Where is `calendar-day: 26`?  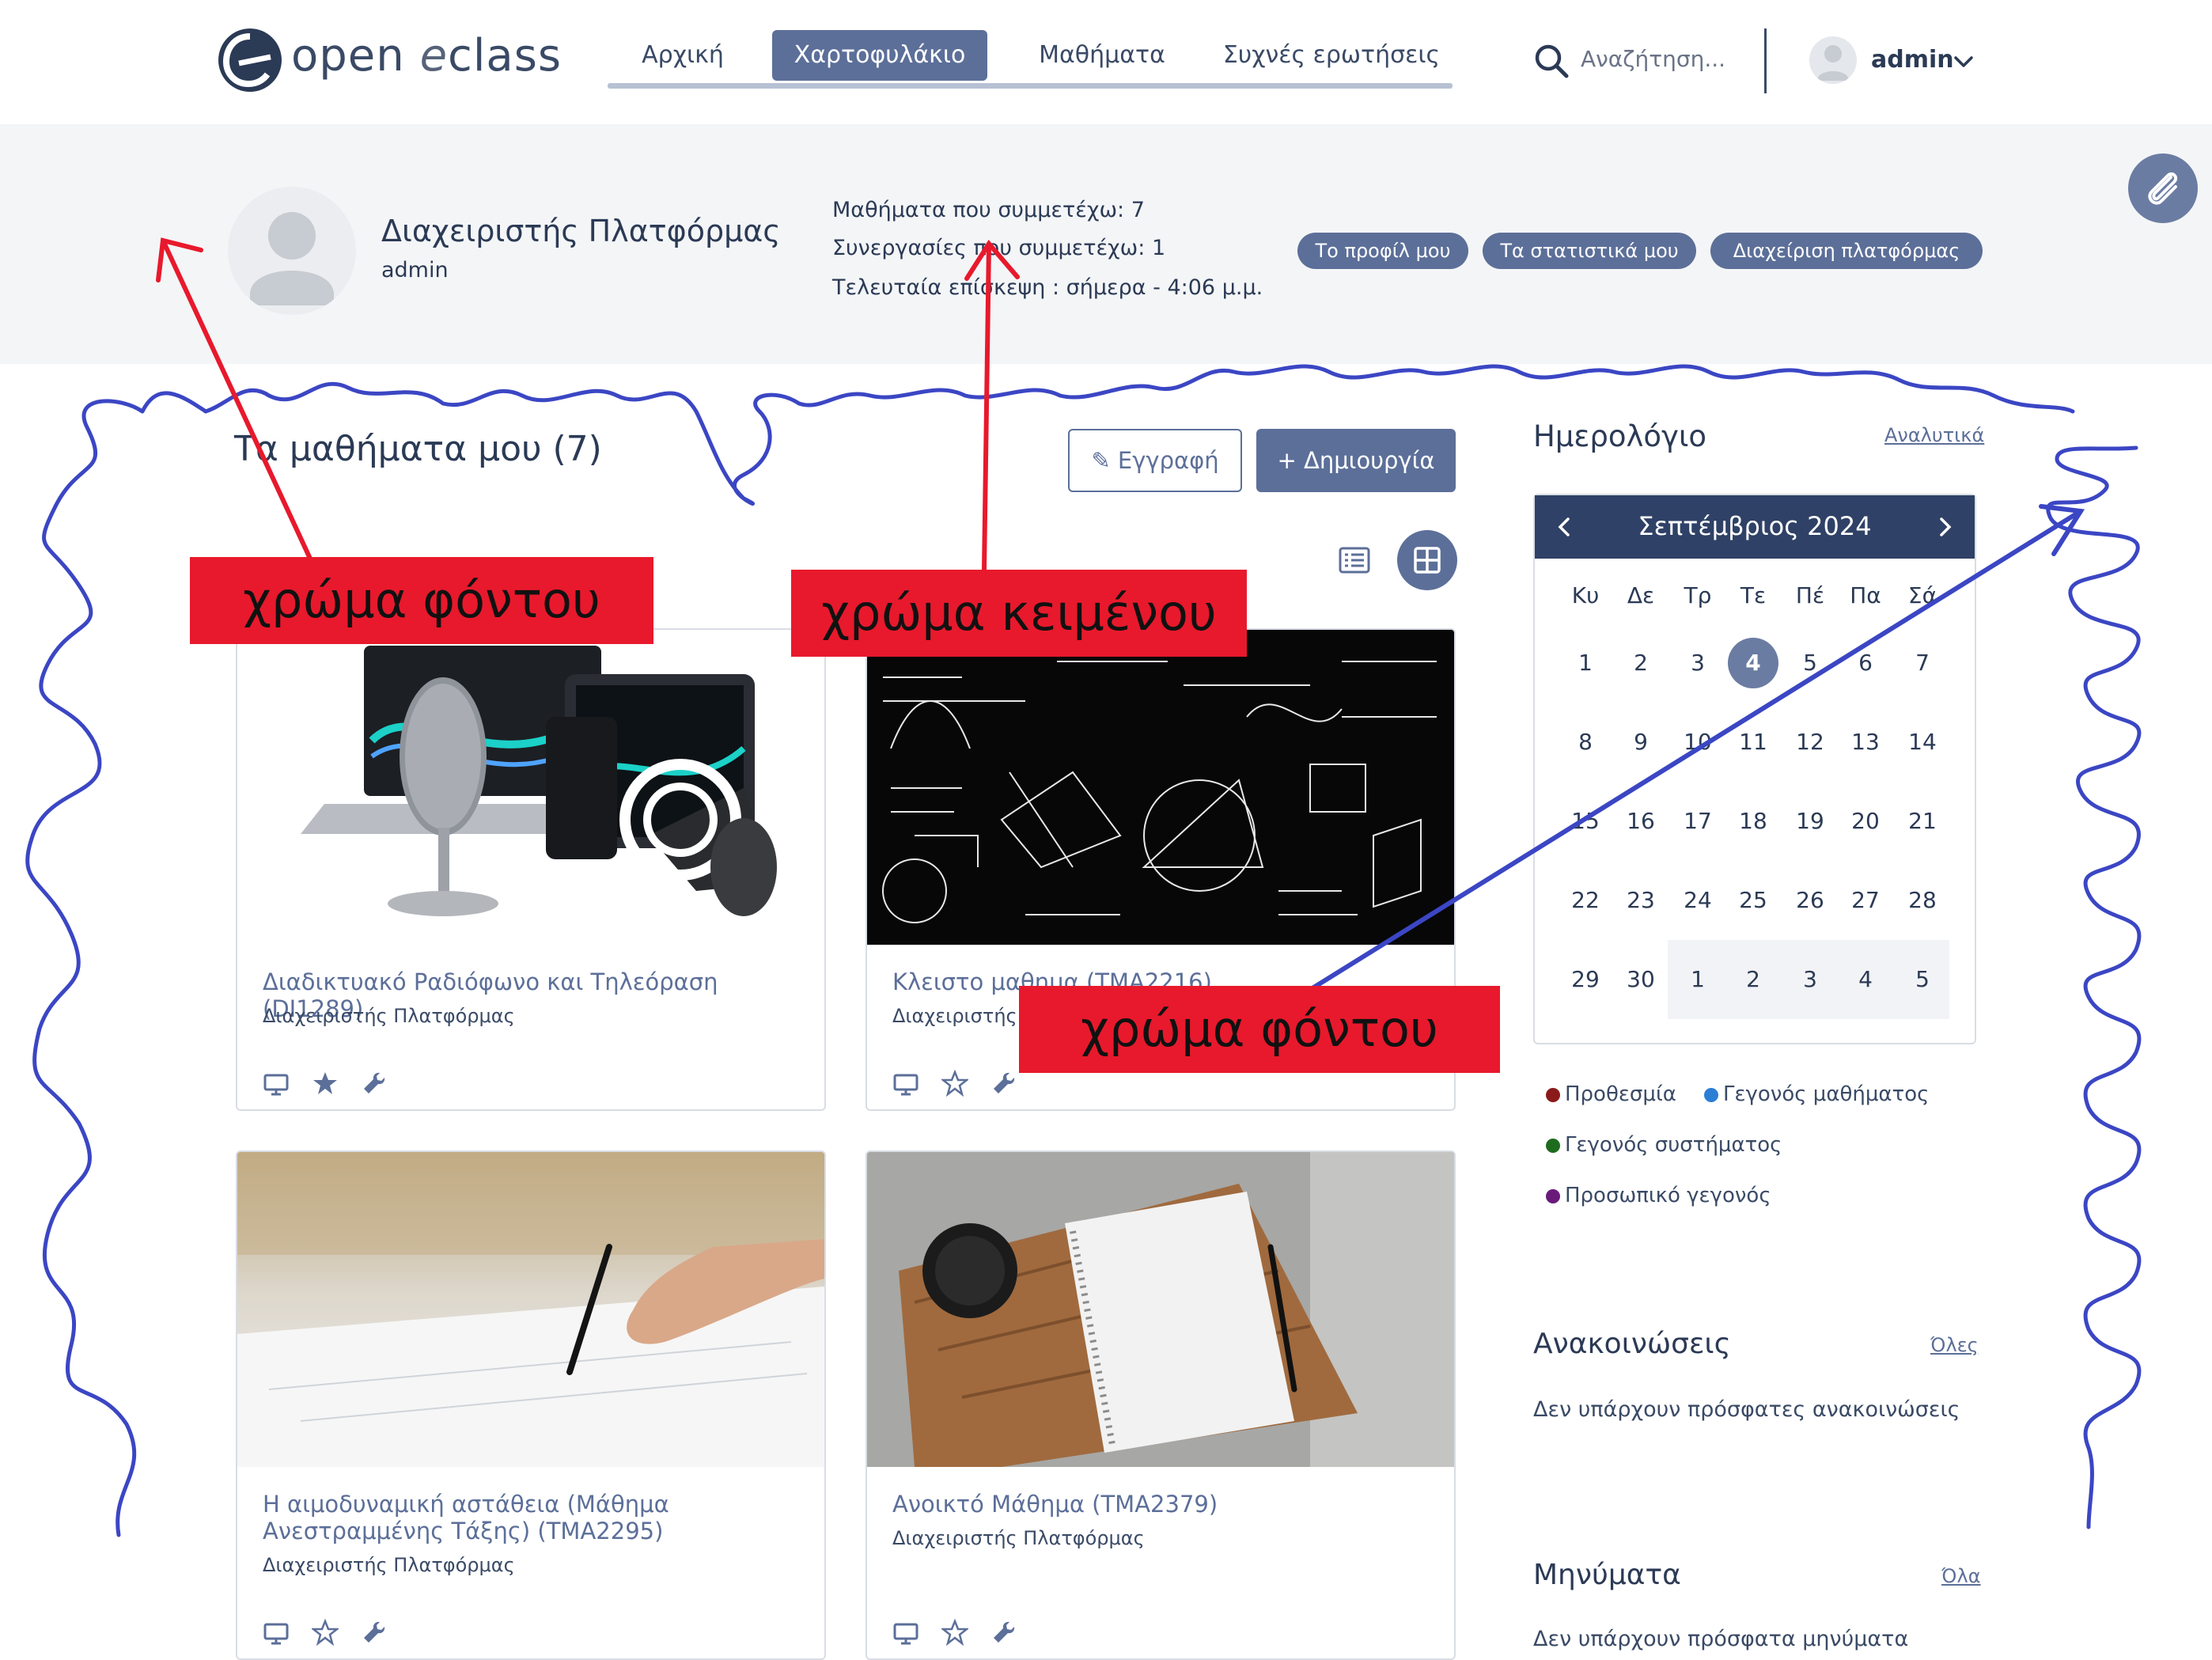 calendar-day: 26 is located at coordinates (1810, 900).